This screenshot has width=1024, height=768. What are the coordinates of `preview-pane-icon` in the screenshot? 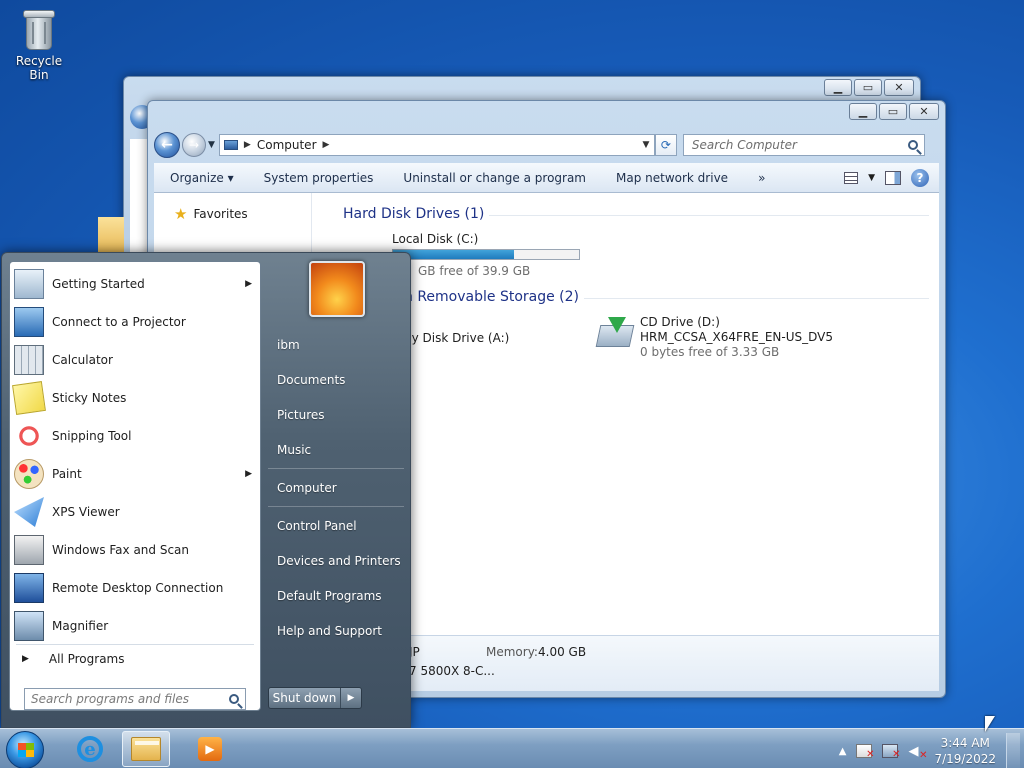 It's located at (893, 177).